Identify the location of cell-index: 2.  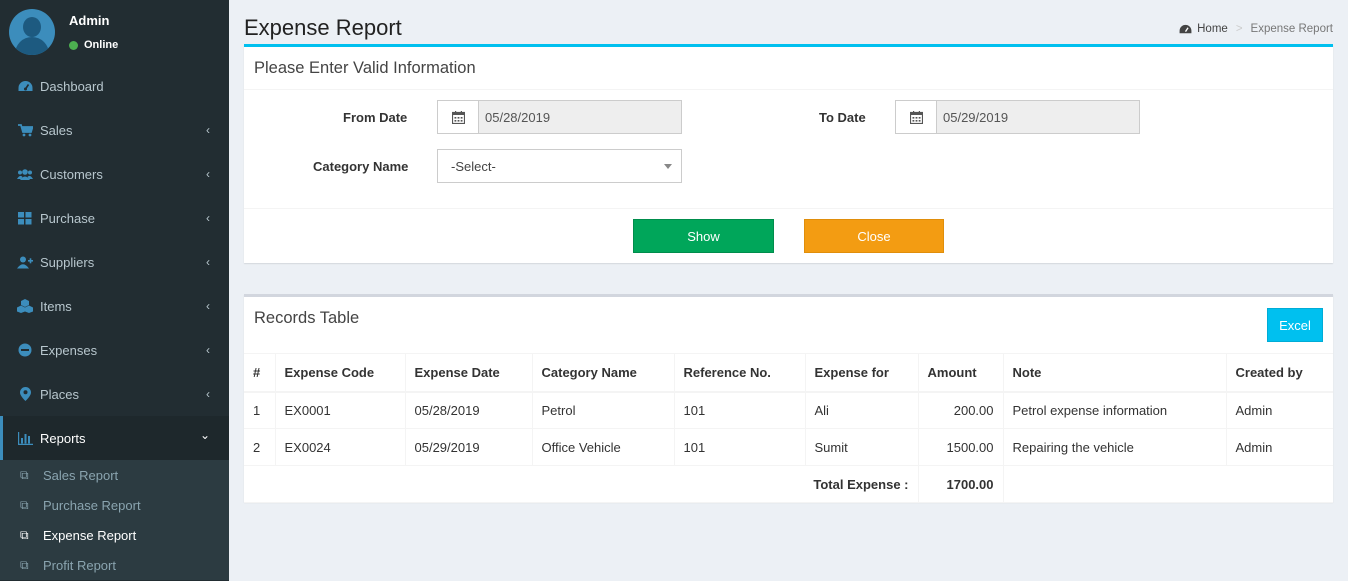
(260, 447).